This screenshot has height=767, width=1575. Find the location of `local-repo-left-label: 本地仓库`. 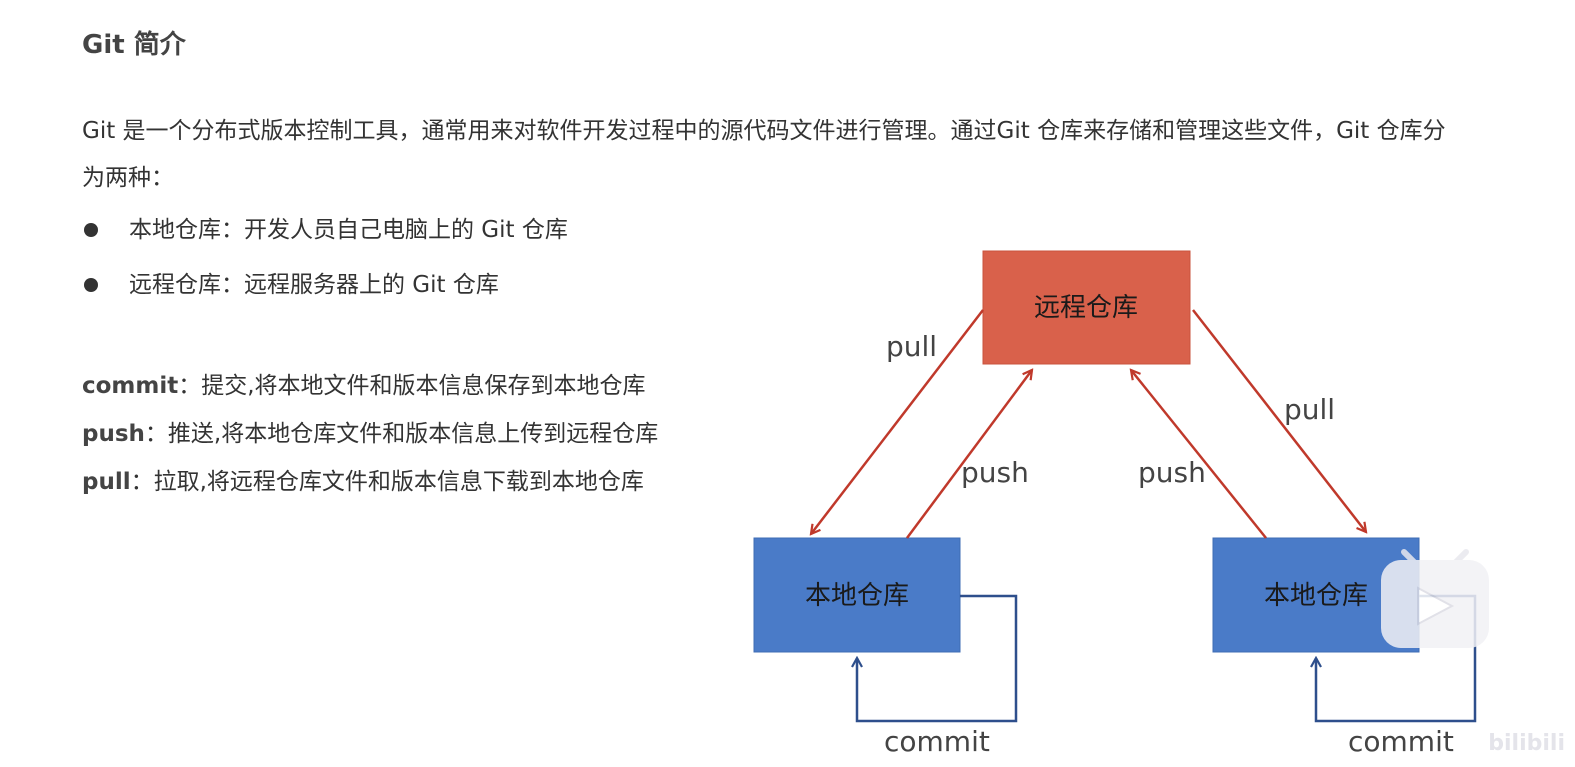

local-repo-left-label: 本地仓库 is located at coordinates (857, 596).